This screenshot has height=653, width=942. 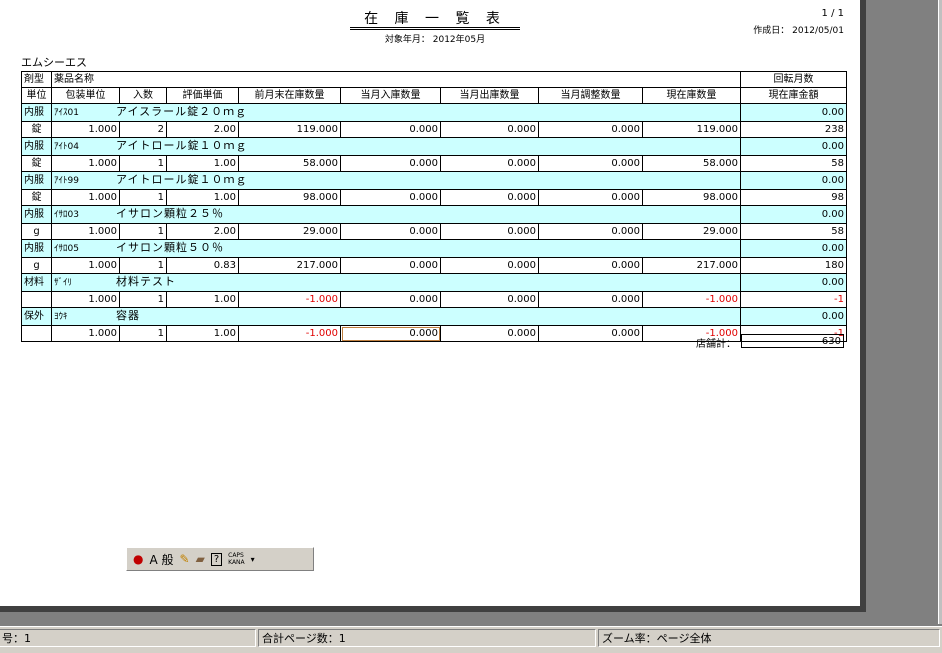 What do you see at coordinates (691, 231) in the screenshot?
I see `current-stock: 29.000` at bounding box center [691, 231].